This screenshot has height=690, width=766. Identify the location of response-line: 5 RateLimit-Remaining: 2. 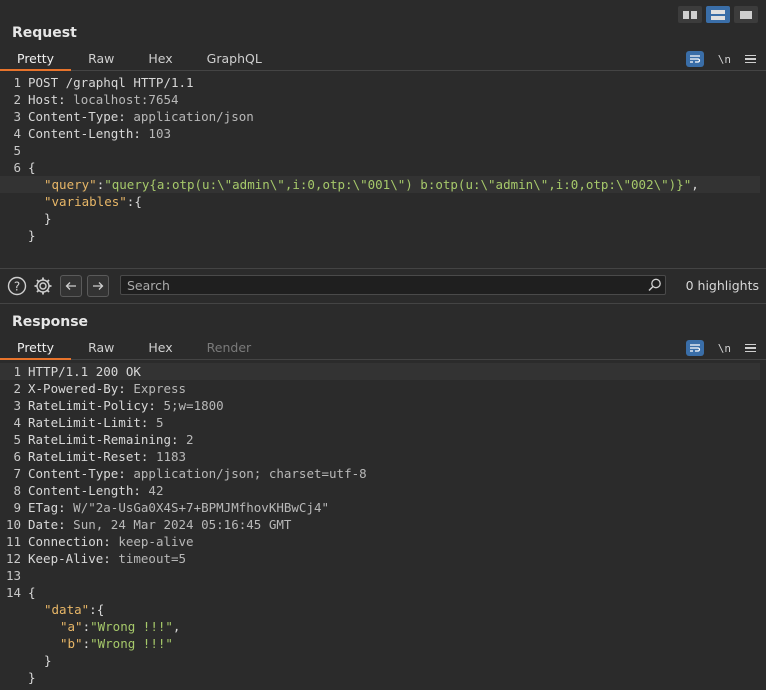
(103, 439).